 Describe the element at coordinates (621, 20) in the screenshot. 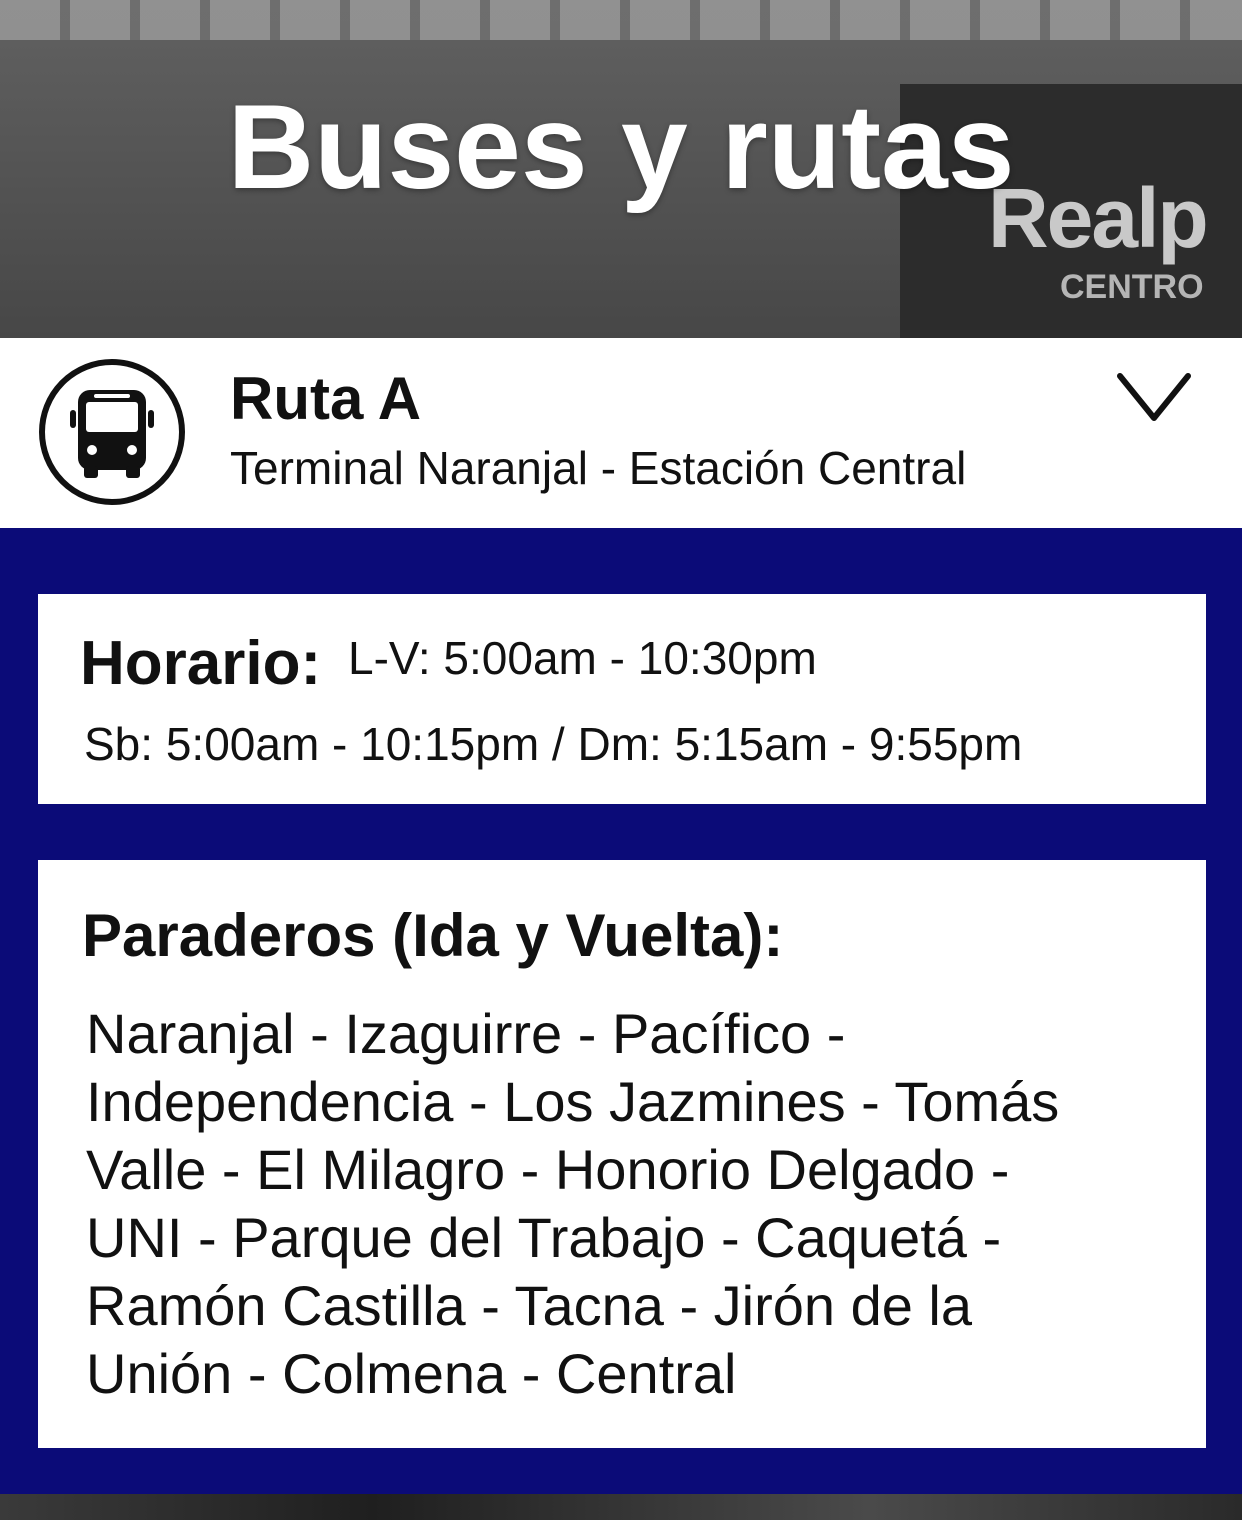

I see `background-photo-windows` at that location.